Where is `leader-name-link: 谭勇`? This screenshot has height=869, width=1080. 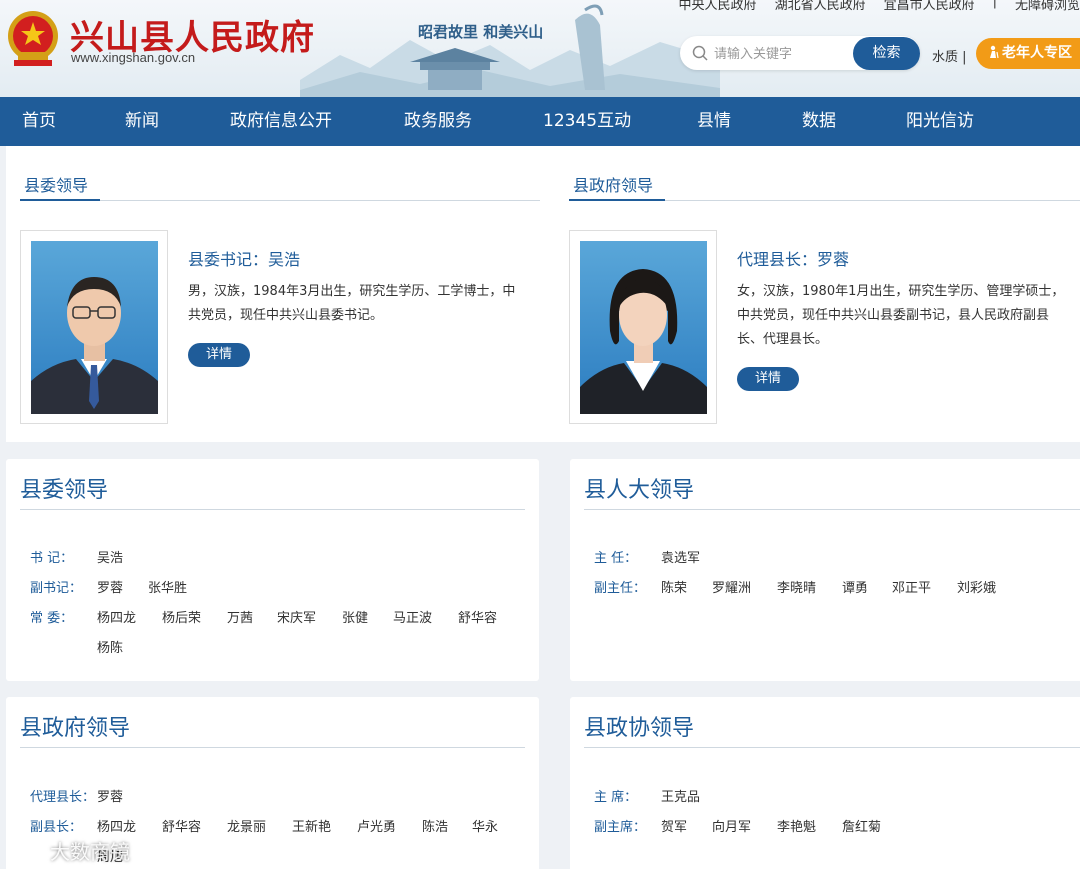
leader-name-link: 谭勇 is located at coordinates (855, 586).